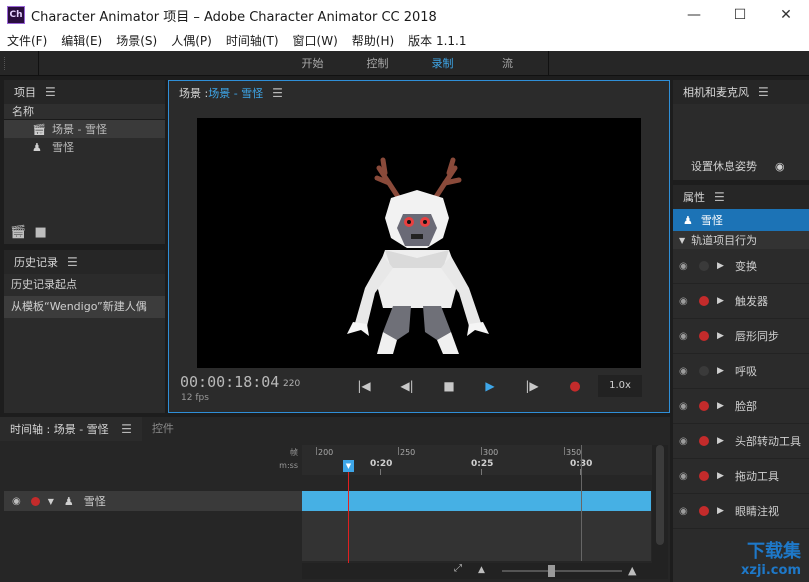 The width and height of the screenshot is (809, 582). I want to click on workspace-tab-stream: 流, so click(507, 63).